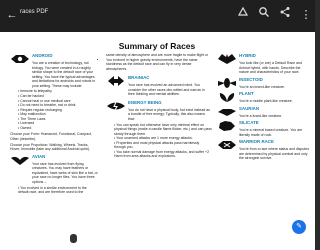 This screenshot has height=250, width=320. Describe the element at coordinates (20, 59) in the screenshot. I see `android-emblem-icon` at that location.